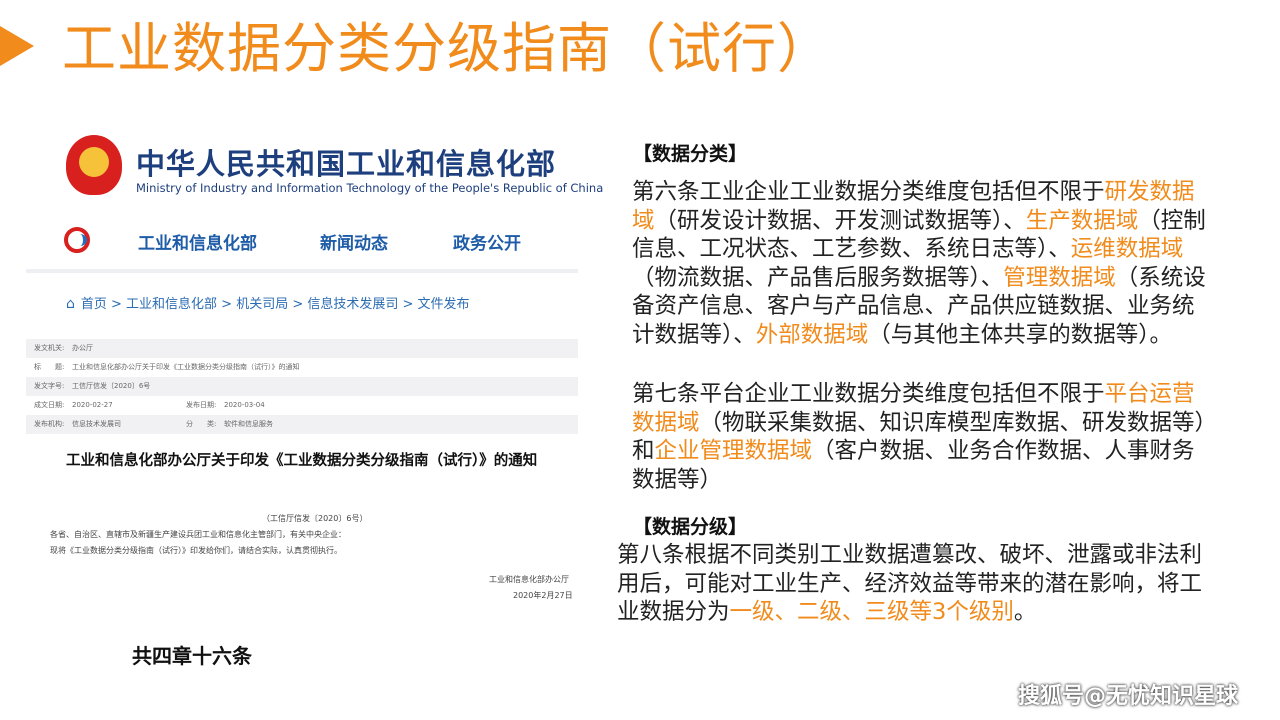  Describe the element at coordinates (201, 424) in the screenshot. I see `meta-label: 分 类:` at that location.